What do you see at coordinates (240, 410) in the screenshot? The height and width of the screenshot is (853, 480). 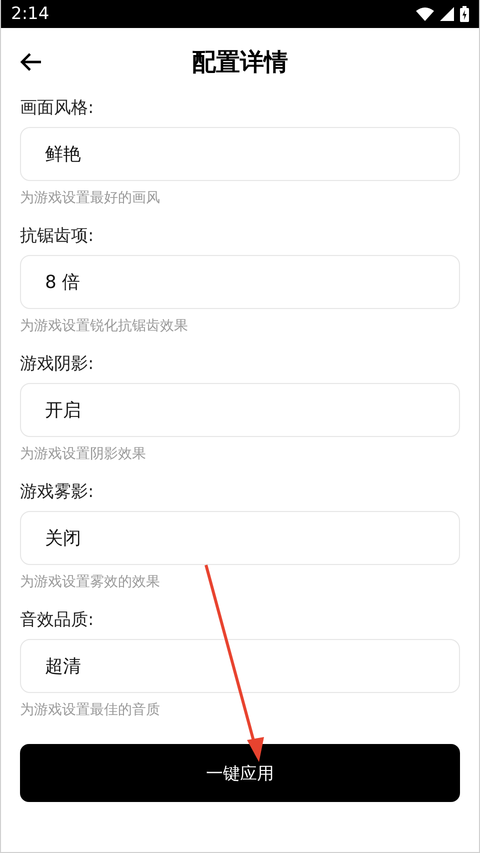 I see `setting-field: 开启` at bounding box center [240, 410].